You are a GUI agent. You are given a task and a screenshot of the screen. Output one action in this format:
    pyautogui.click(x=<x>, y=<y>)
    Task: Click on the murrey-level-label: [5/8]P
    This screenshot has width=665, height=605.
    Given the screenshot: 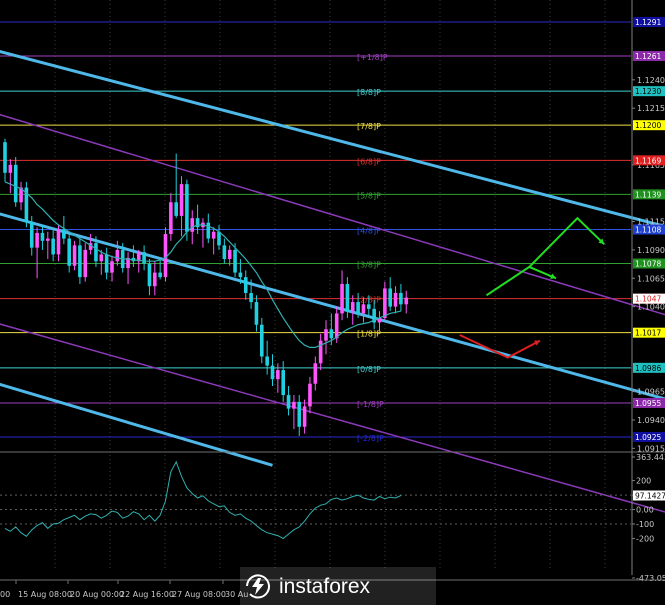 What is the action you would take?
    pyautogui.click(x=369, y=195)
    